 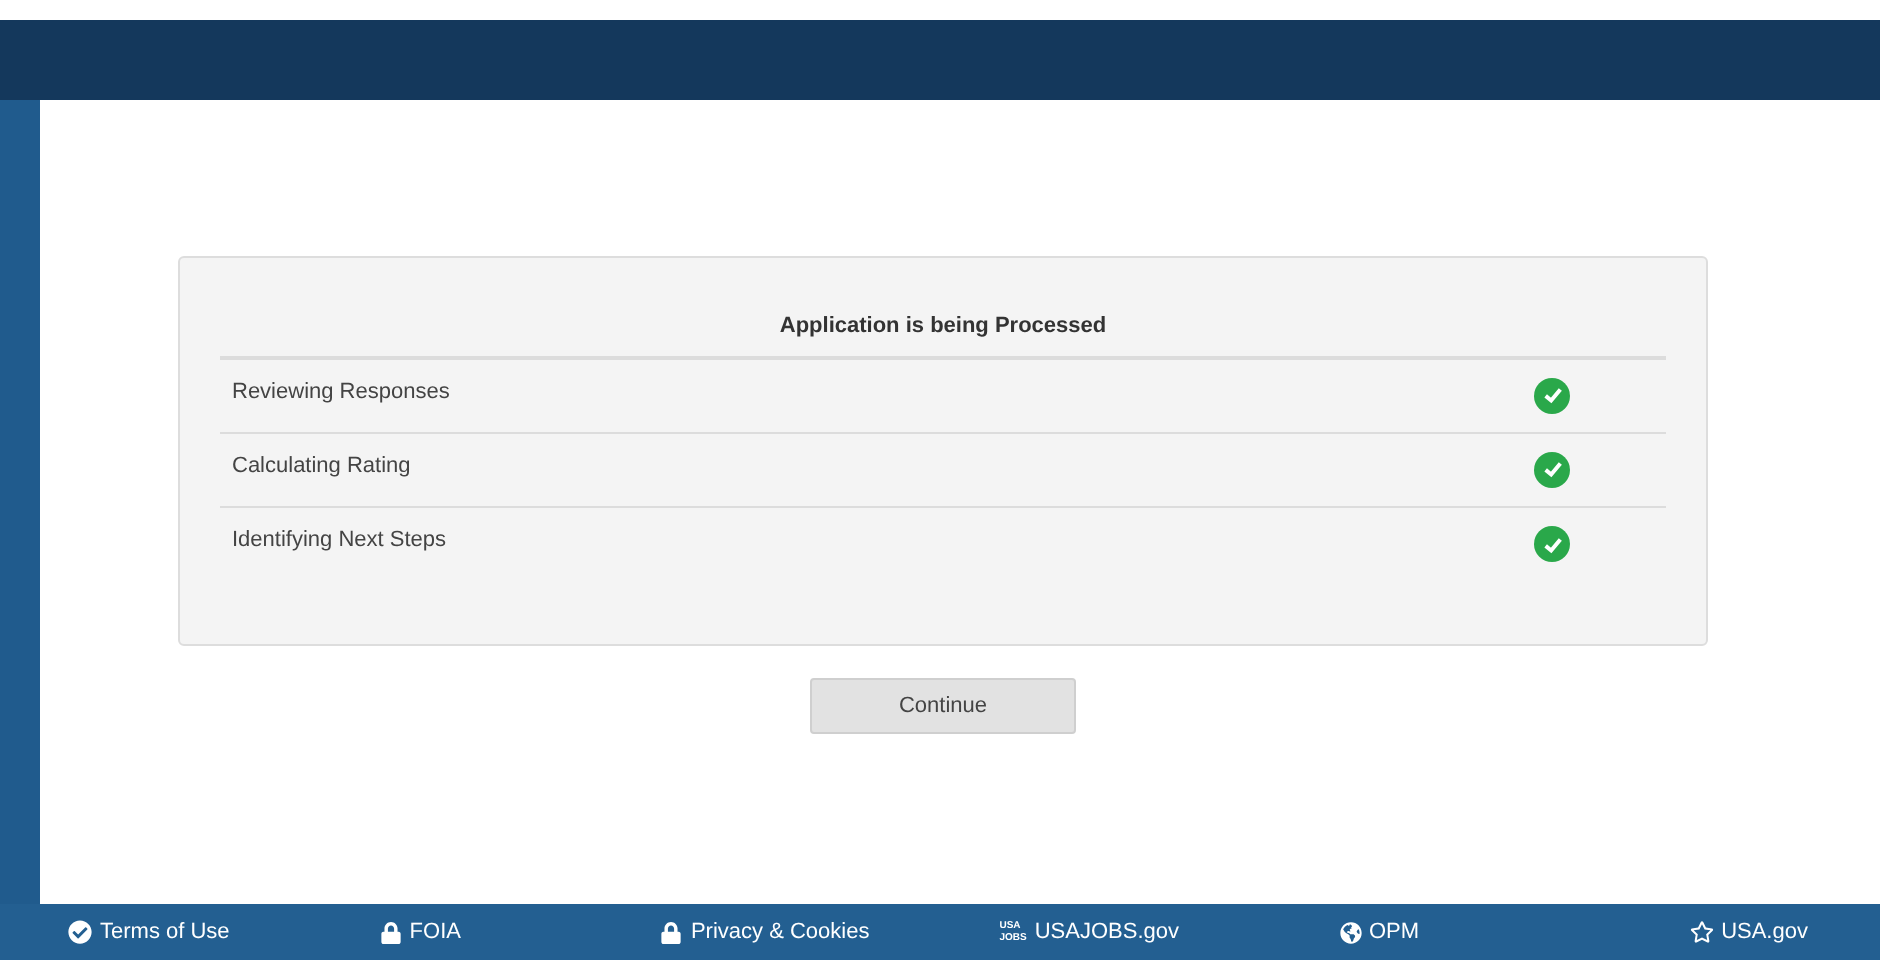 What do you see at coordinates (1350, 932) in the screenshot?
I see `globe-icon` at bounding box center [1350, 932].